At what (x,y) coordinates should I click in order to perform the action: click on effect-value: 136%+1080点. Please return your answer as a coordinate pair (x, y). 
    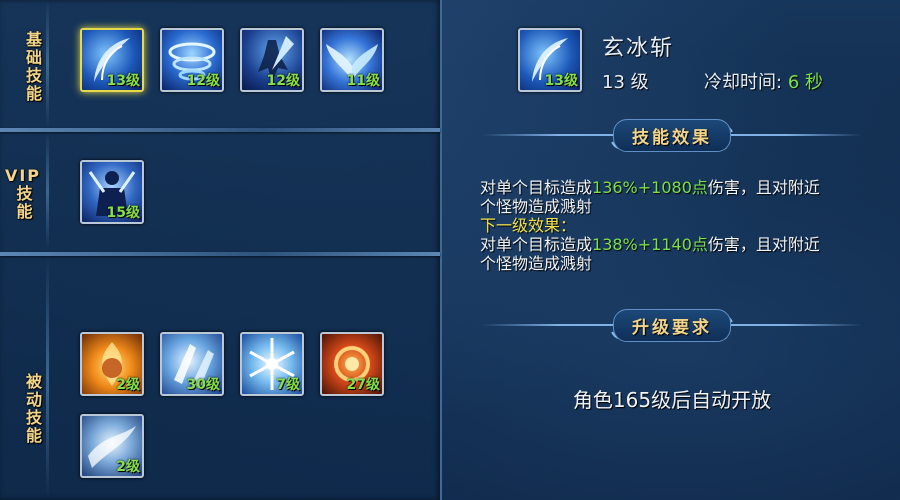
    Looking at the image, I should click on (650, 187).